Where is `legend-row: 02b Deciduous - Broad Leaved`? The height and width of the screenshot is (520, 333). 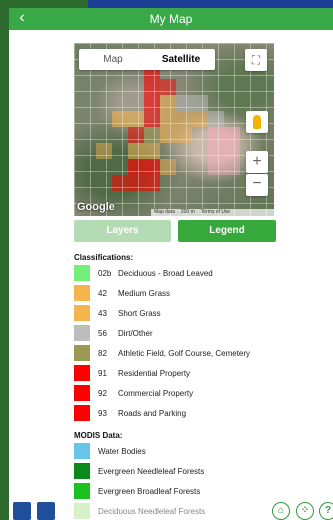 legend-row: 02b Deciduous - Broad Leaved is located at coordinates (143, 273).